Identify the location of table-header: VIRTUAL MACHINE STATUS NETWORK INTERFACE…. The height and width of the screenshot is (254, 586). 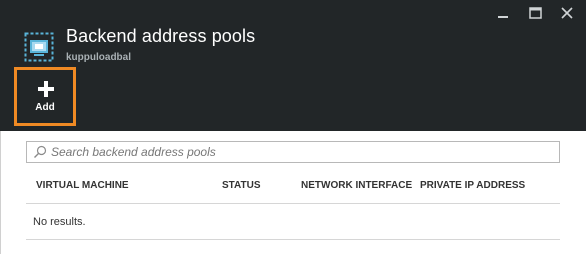
(293, 189).